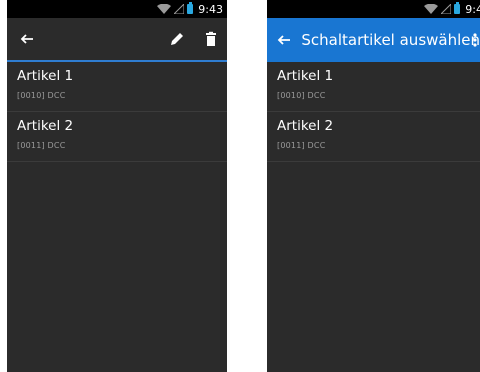 The image size is (480, 372). I want to click on trash-icon, so click(211, 38).